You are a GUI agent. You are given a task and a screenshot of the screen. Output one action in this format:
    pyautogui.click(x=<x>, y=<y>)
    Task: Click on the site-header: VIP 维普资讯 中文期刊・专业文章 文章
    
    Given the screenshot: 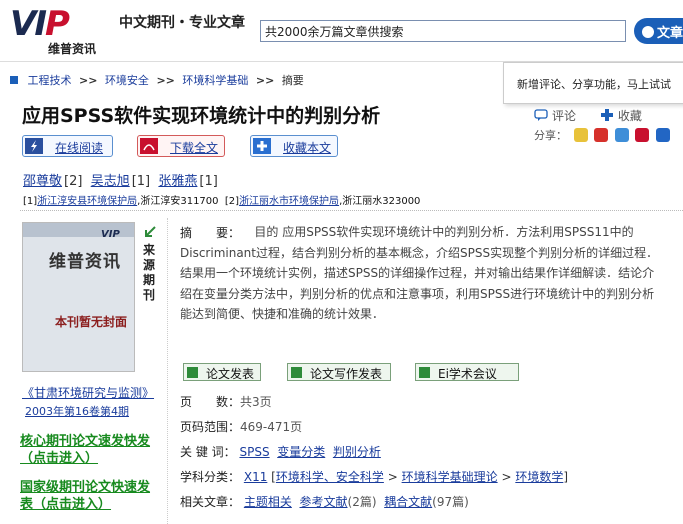 What is the action you would take?
    pyautogui.click(x=341, y=31)
    